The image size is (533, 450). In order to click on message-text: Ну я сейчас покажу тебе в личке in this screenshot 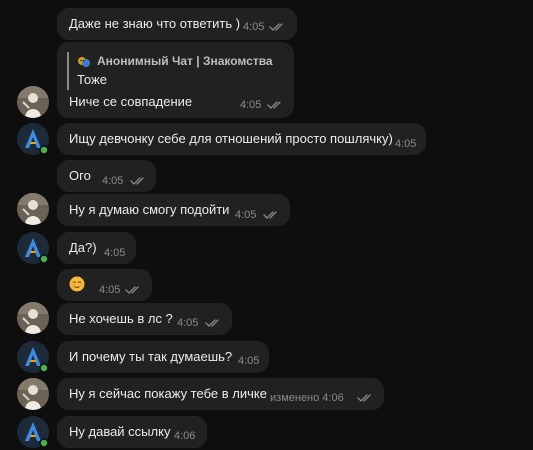, I will do `click(168, 393)`.